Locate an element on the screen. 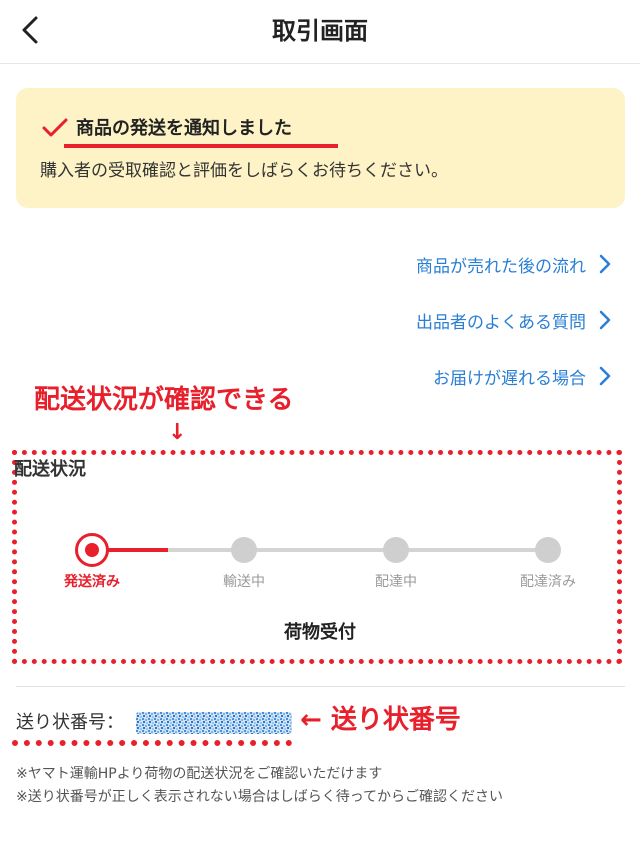 The image size is (640, 843). notice-title: 商品の発送を通知しました is located at coordinates (184, 128).